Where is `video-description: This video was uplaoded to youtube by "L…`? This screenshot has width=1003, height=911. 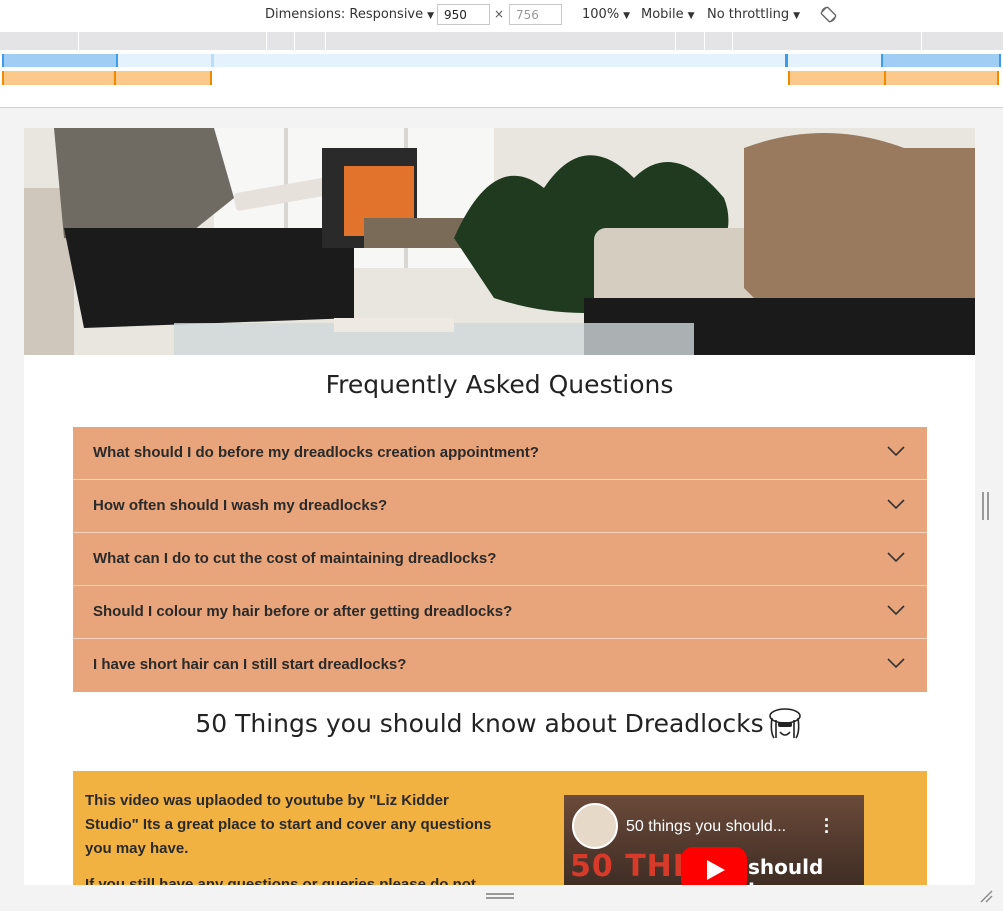 video-description: This video was uplaoded to youtube by "L… is located at coordinates (295, 837).